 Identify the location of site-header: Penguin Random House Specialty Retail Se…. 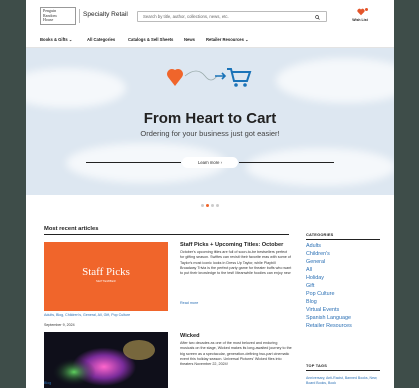
(210, 15).